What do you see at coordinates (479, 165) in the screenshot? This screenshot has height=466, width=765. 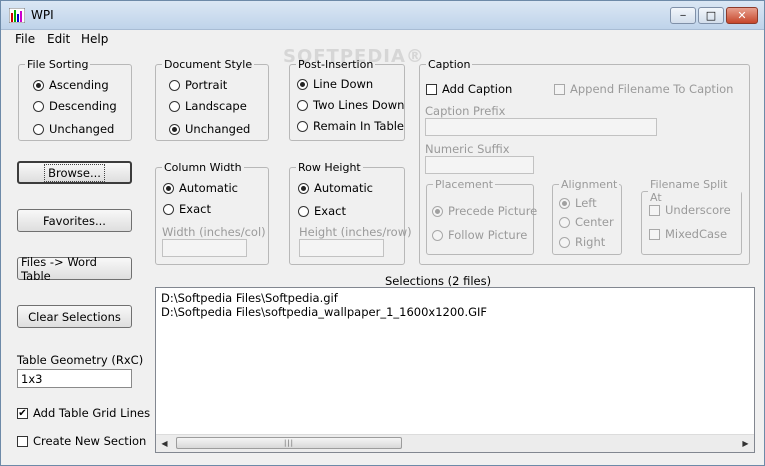 I see `numeric-suffix-input` at bounding box center [479, 165].